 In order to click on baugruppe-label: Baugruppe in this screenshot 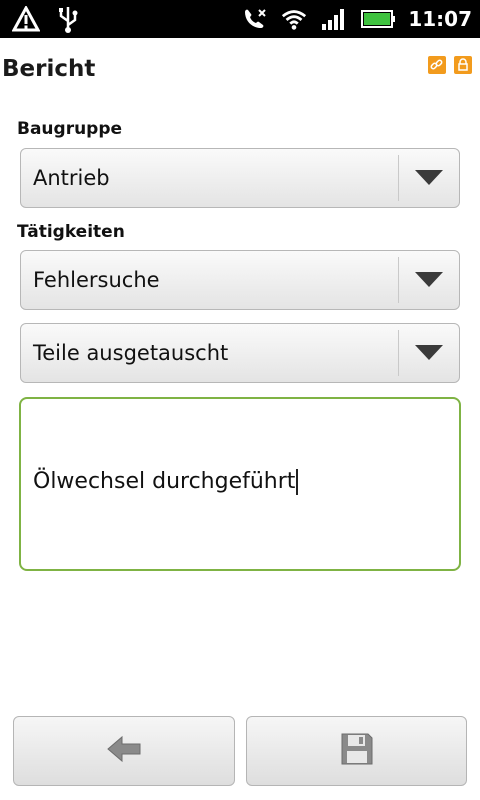, I will do `click(70, 129)`.